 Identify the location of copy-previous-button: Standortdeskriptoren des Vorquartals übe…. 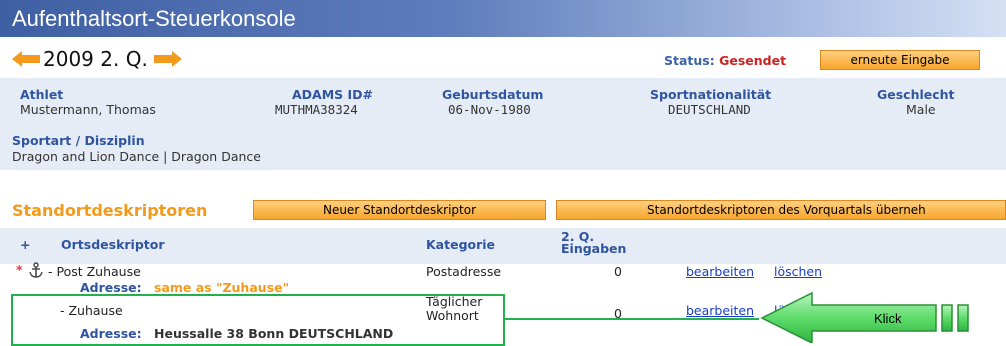
(781, 210).